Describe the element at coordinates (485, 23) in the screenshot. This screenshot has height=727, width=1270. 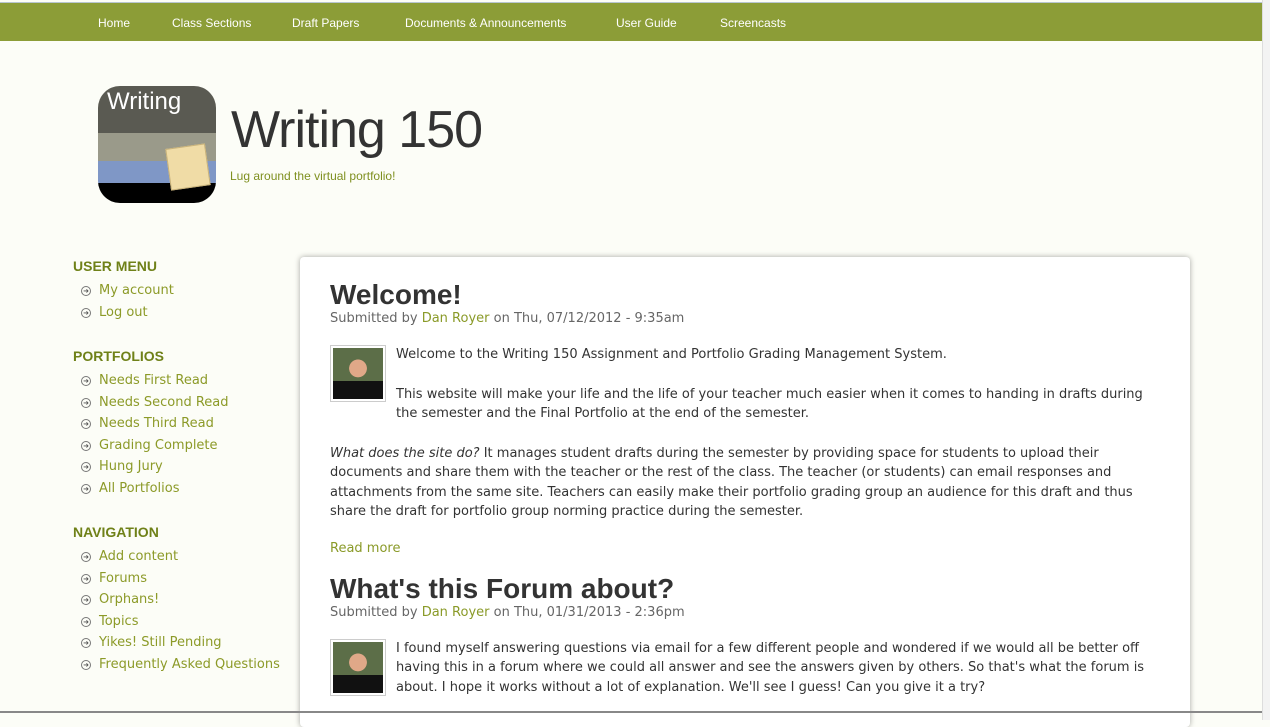
I see `nav-documents-announcements: Documents & Announcements` at that location.